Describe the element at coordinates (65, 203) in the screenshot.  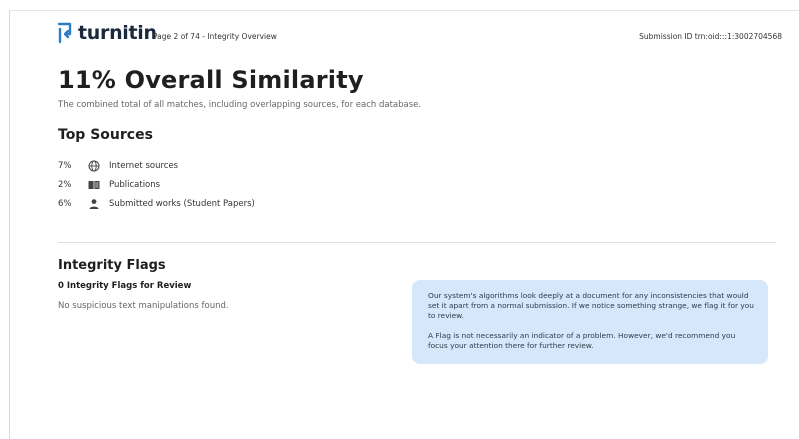
I see `source-percent: 6%` at that location.